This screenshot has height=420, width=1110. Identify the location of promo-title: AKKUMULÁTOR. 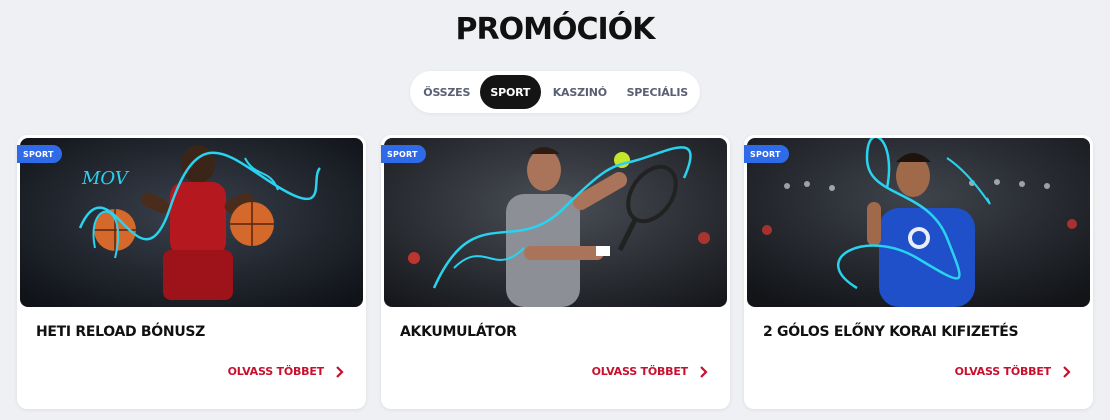
(458, 332).